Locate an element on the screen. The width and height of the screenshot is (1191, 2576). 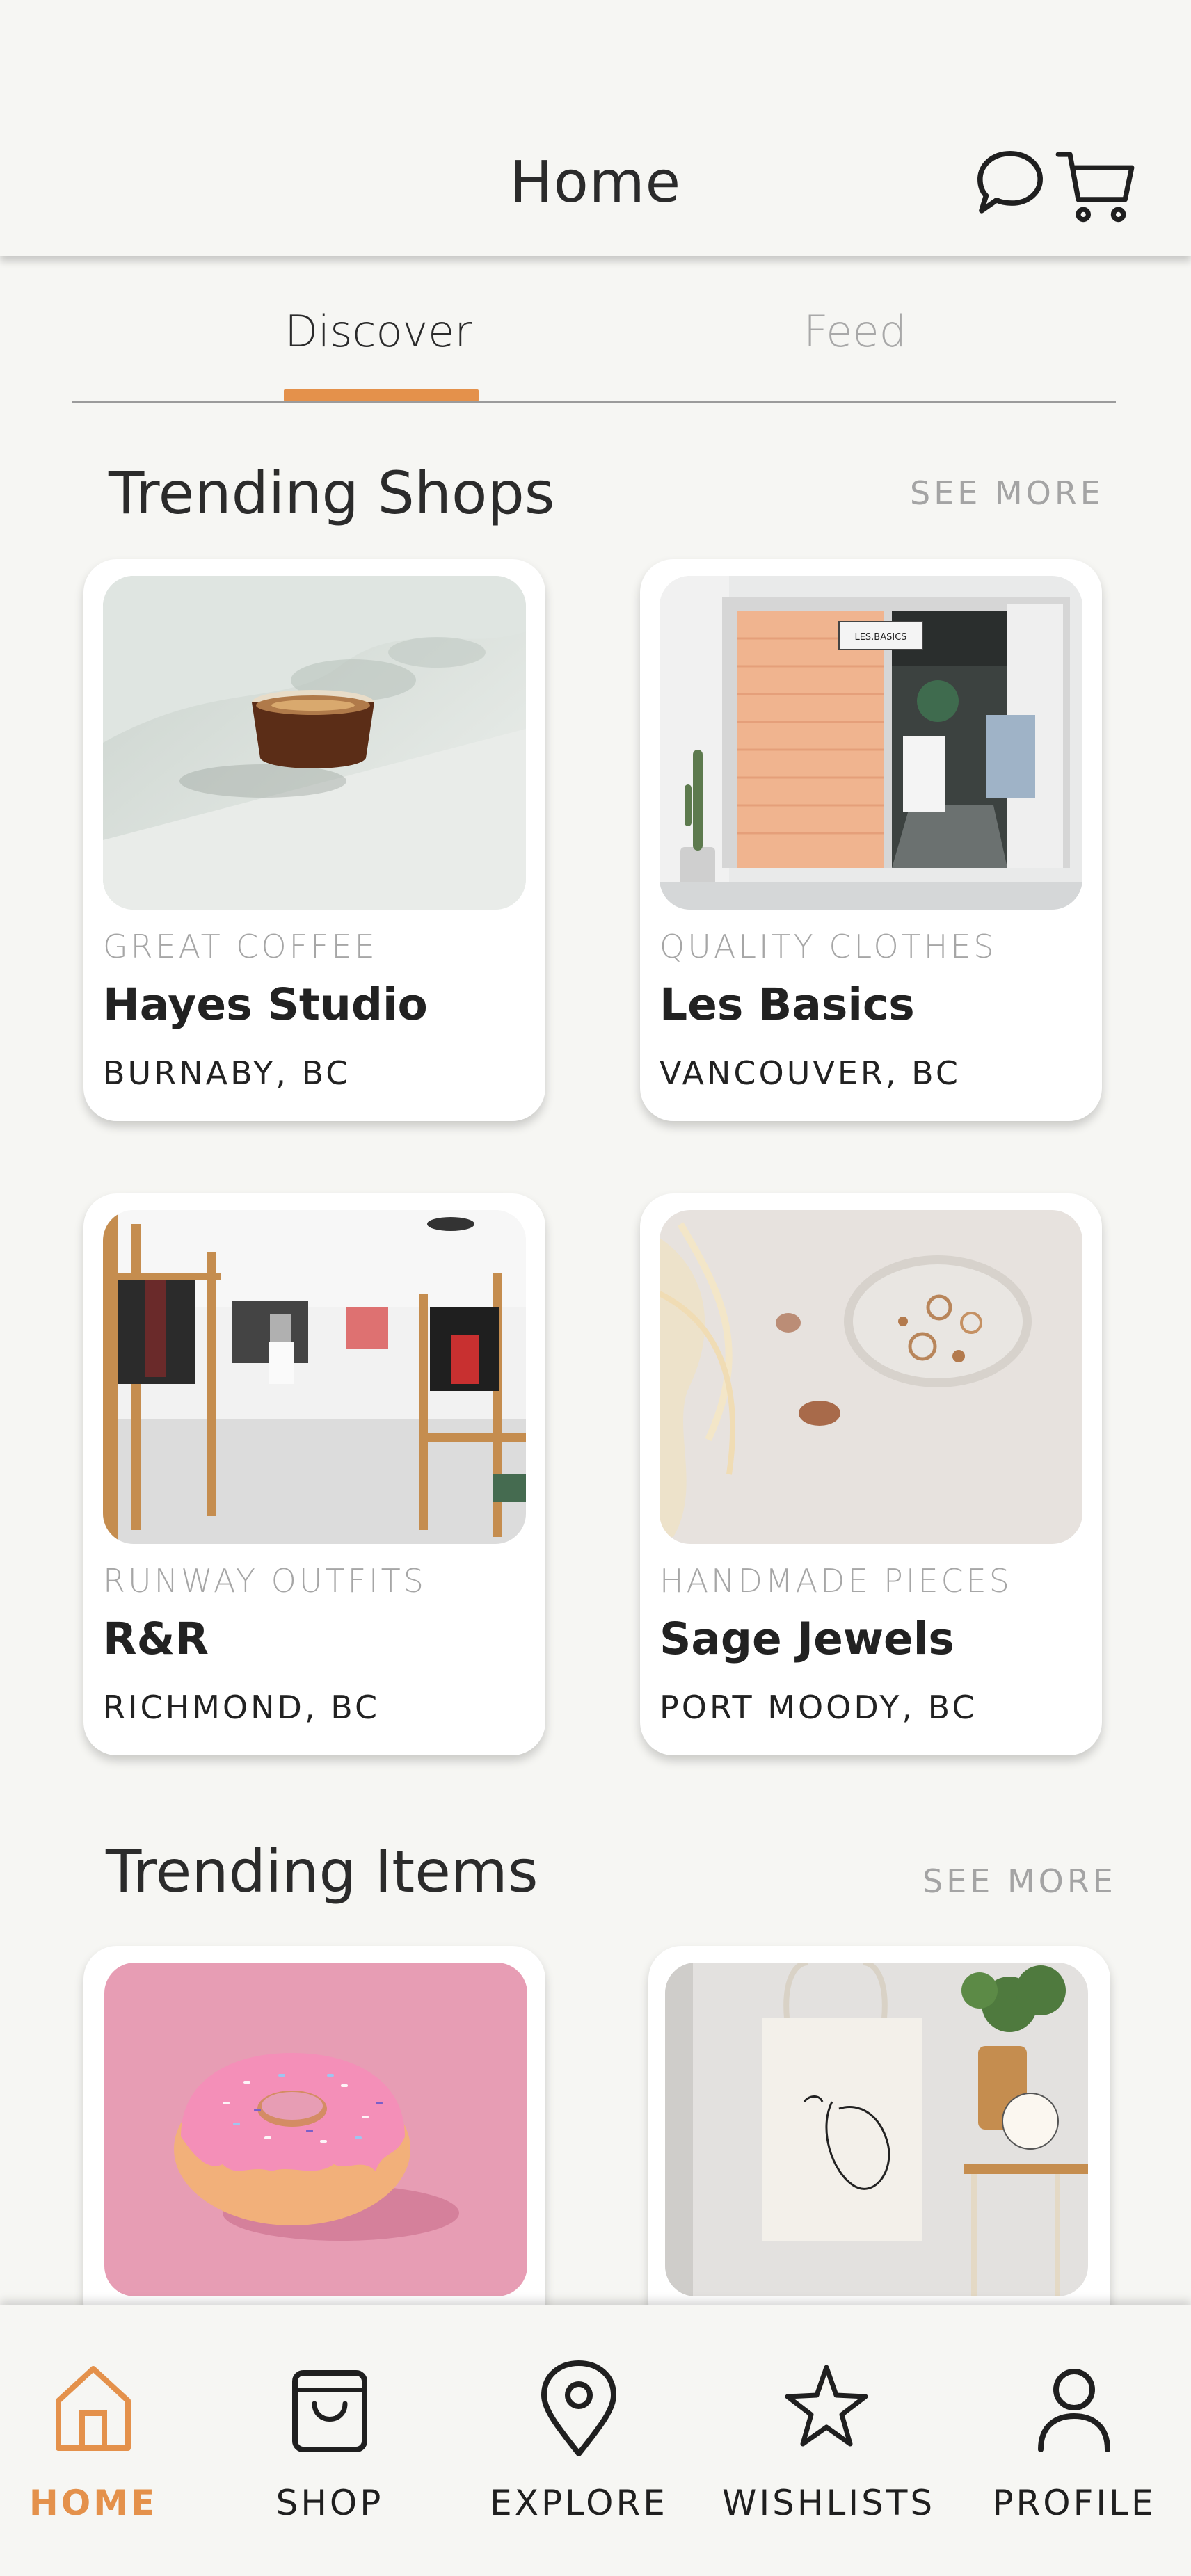
shop-image-jewelry is located at coordinates (871, 1377).